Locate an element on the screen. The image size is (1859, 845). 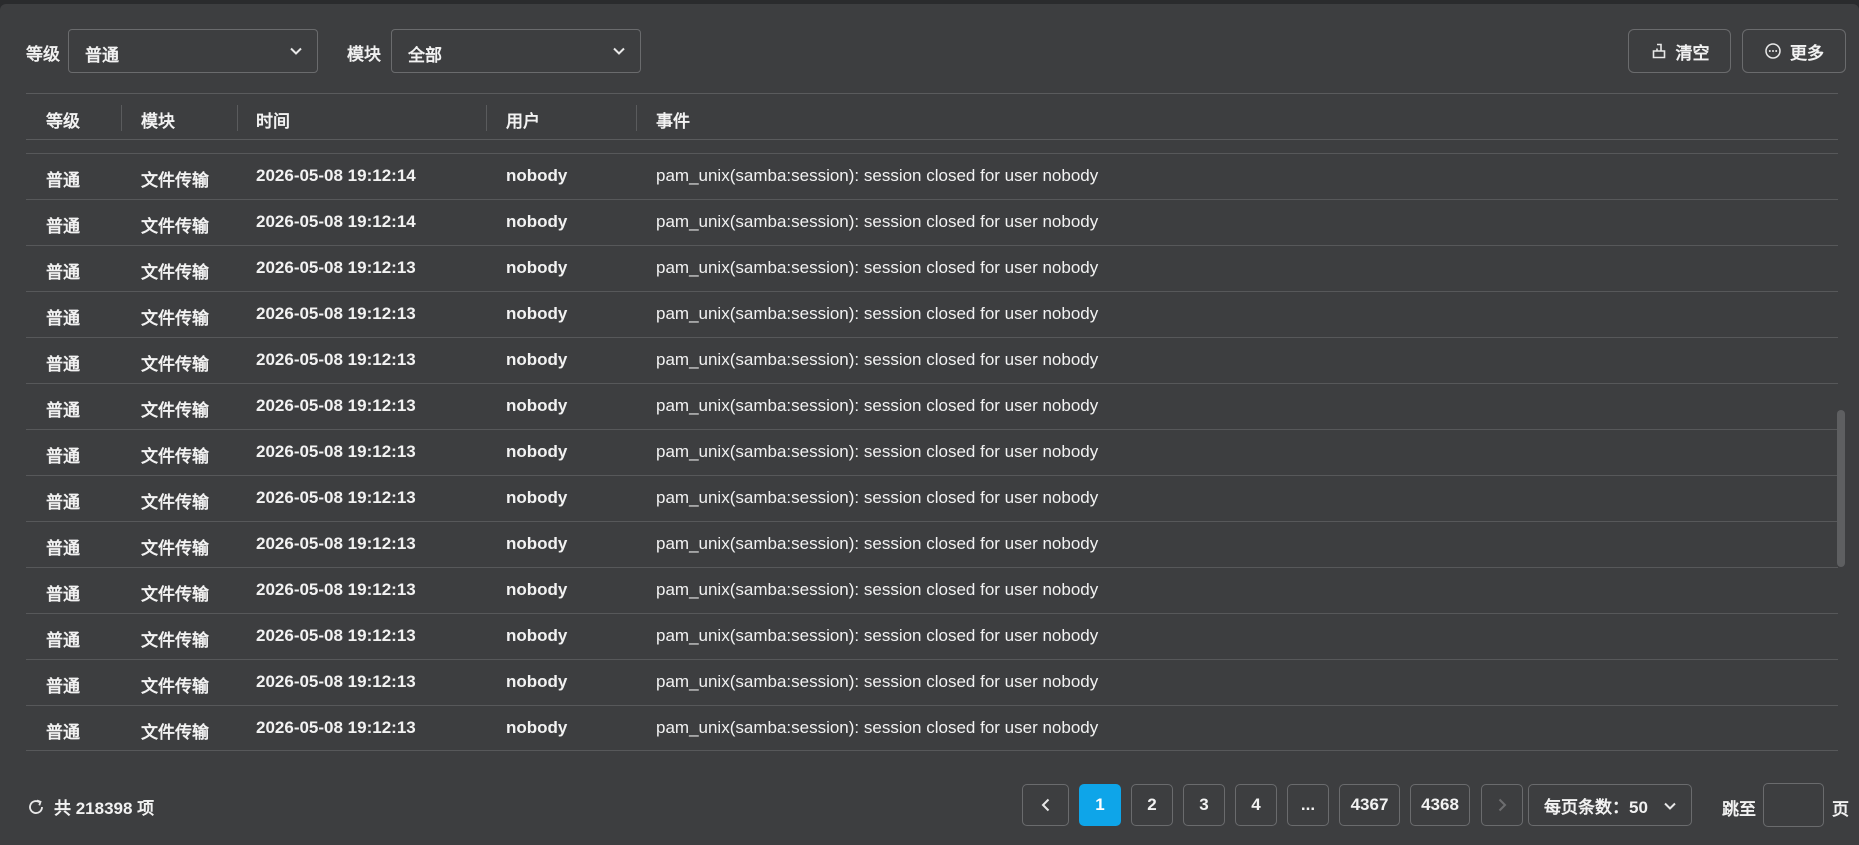
module-select: 全部 is located at coordinates (516, 51).